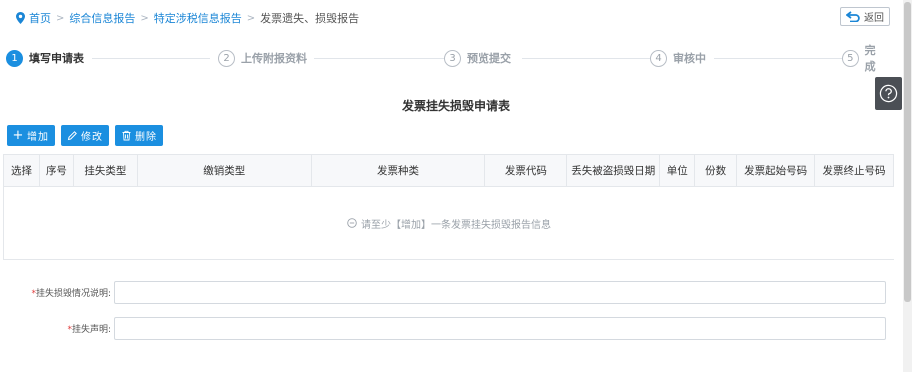 The width and height of the screenshot is (912, 372). What do you see at coordinates (92, 137) in the screenshot?
I see `edit-button-label: 修改` at bounding box center [92, 137].